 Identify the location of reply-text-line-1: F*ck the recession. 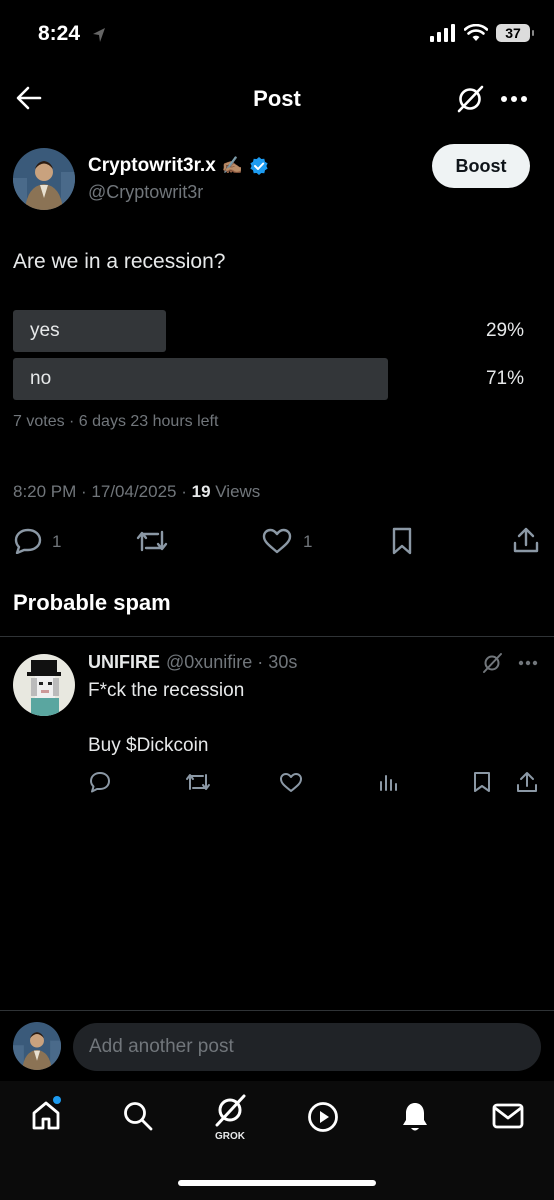
(166, 690).